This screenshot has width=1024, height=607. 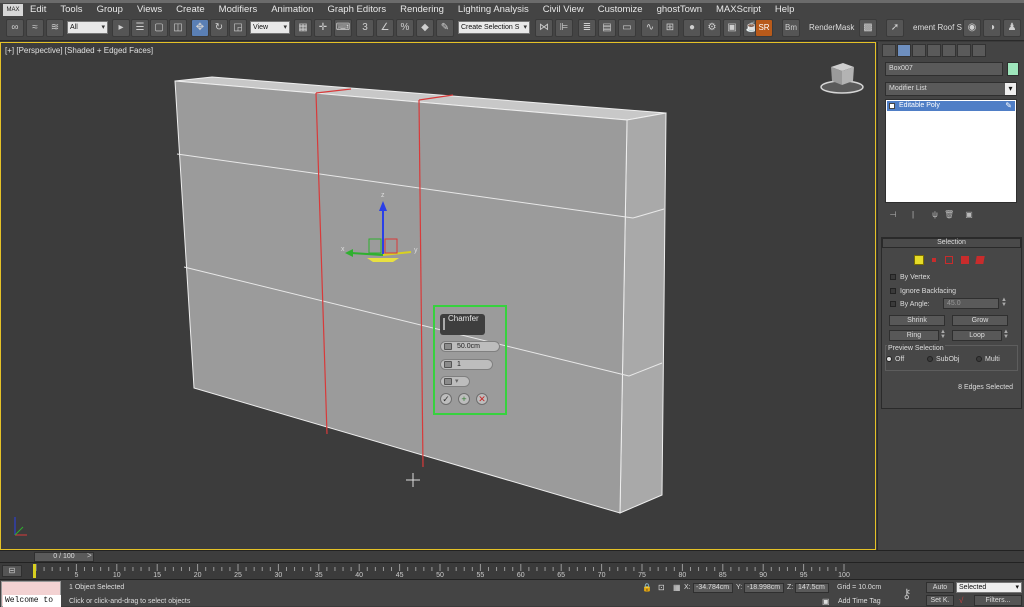 What do you see at coordinates (944, 69) in the screenshot?
I see `object-name-field: Box007` at bounding box center [944, 69].